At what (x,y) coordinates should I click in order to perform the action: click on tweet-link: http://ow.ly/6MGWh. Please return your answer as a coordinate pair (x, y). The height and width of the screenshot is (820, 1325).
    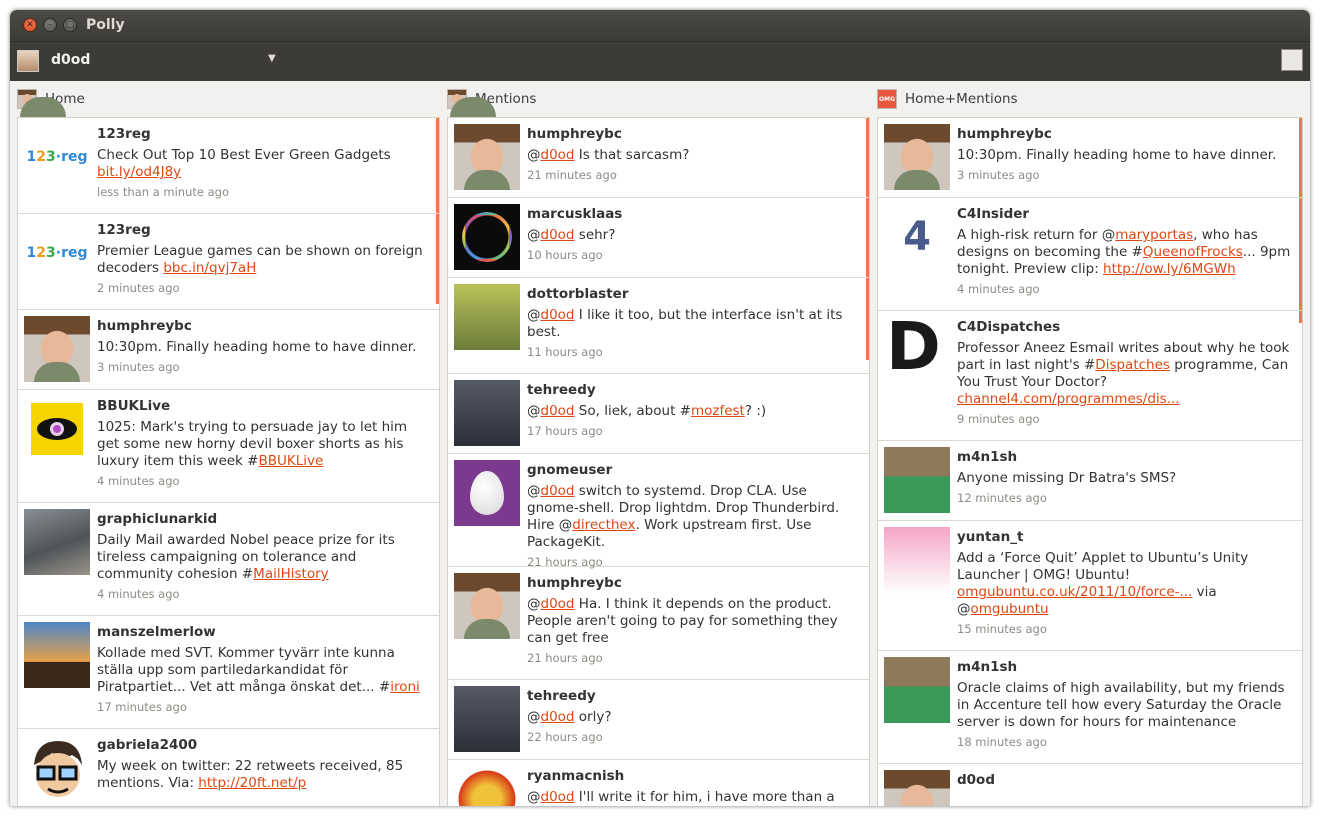
    Looking at the image, I should click on (1169, 269).